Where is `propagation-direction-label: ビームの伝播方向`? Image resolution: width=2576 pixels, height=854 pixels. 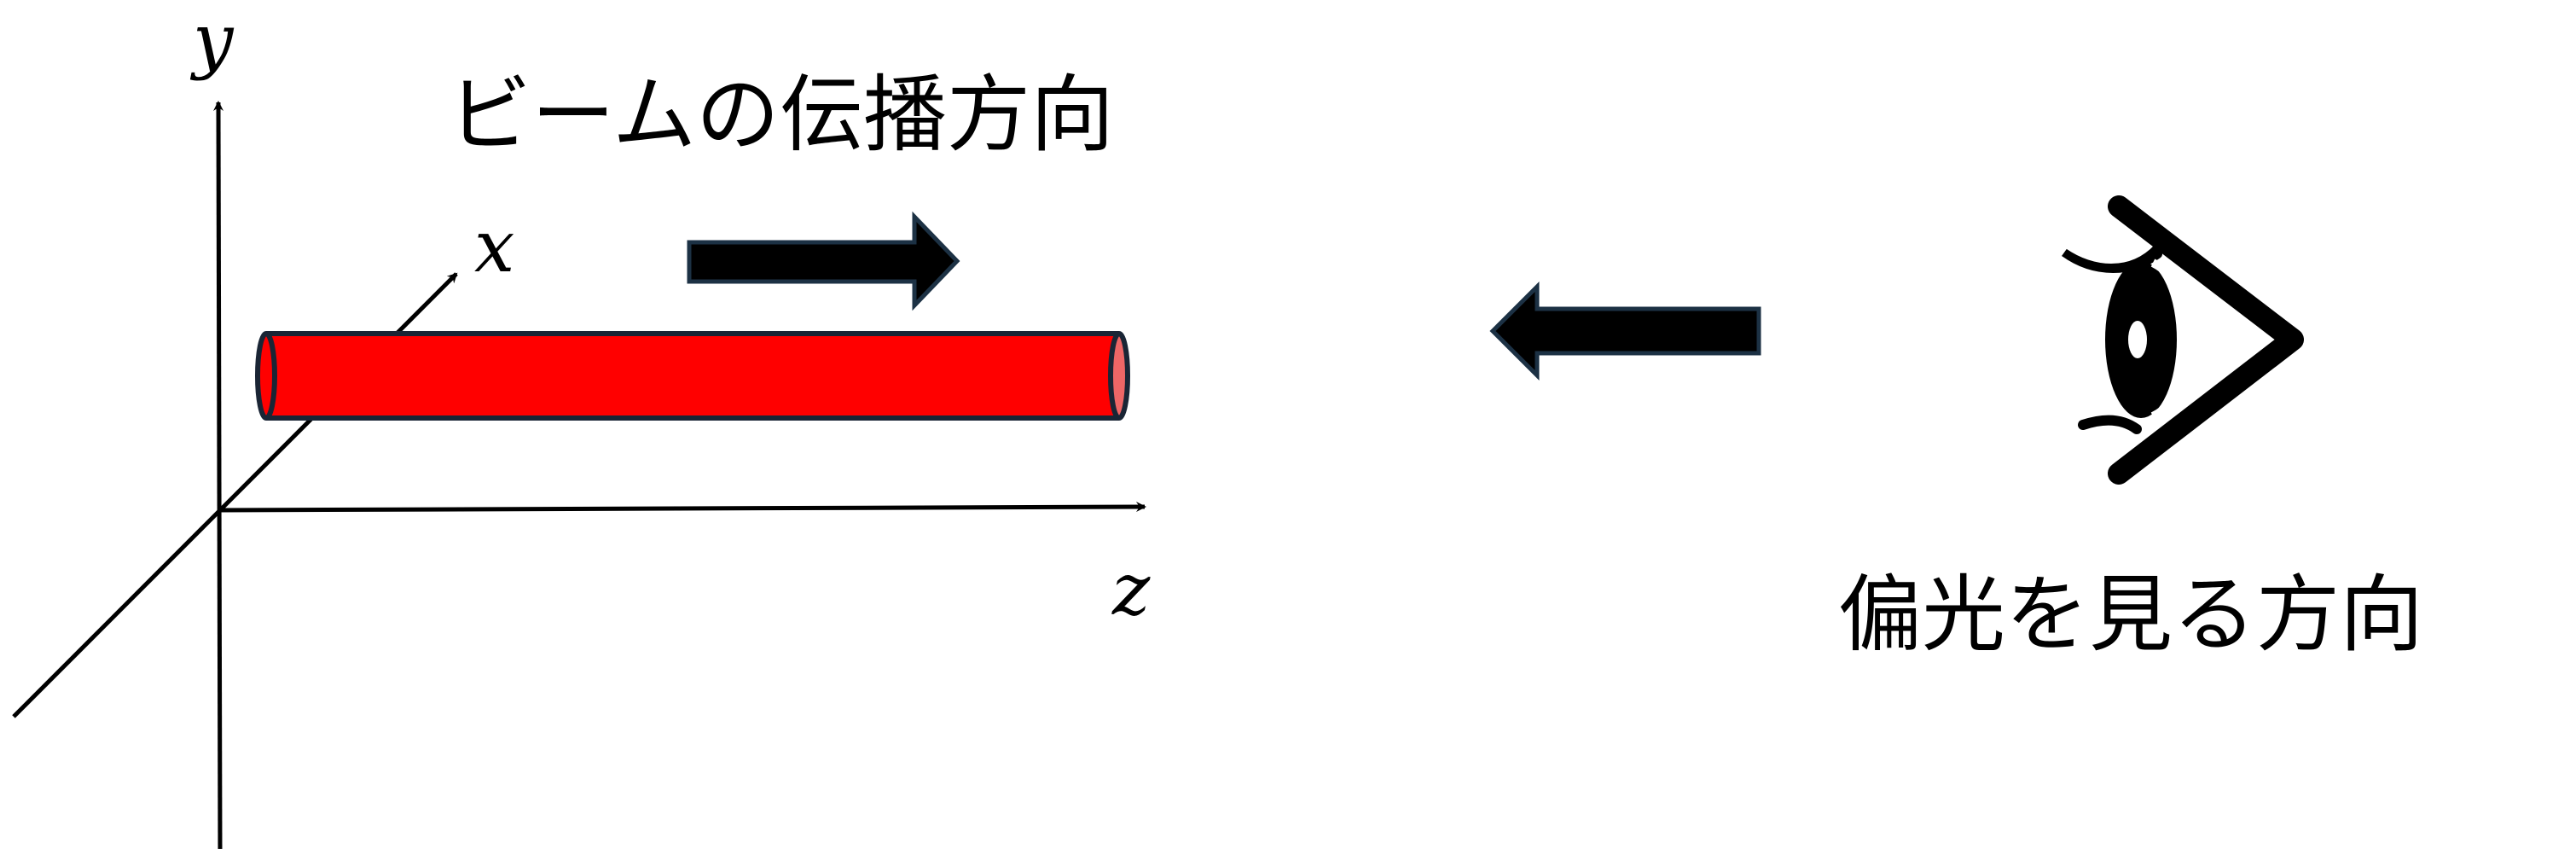 propagation-direction-label: ビームの伝播方向 is located at coordinates (781, 116).